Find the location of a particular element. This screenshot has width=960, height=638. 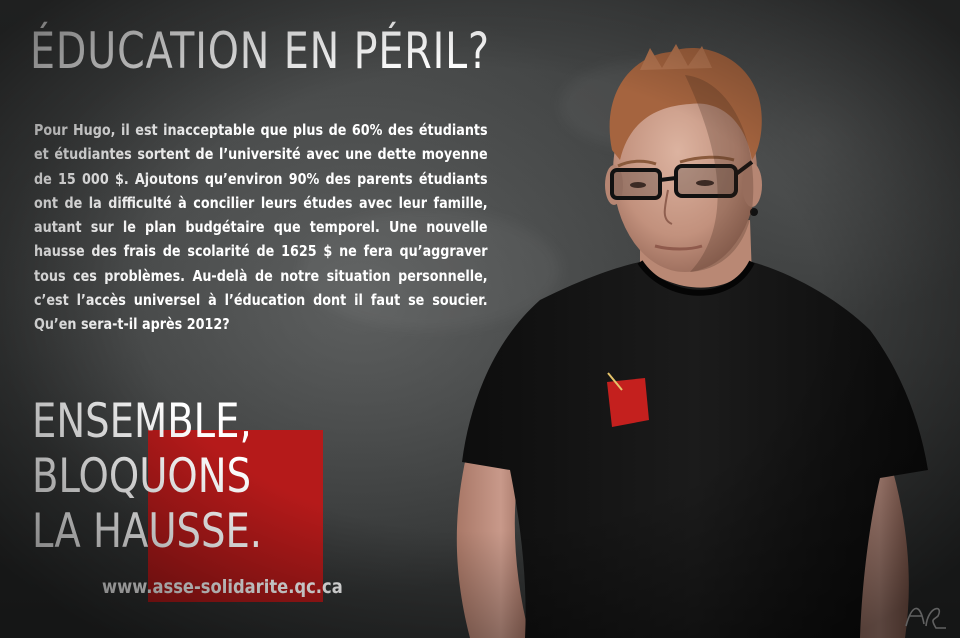

slogan: ENSEMBLE, BLOQUONS LA HAUSSE. is located at coordinates (147, 476).